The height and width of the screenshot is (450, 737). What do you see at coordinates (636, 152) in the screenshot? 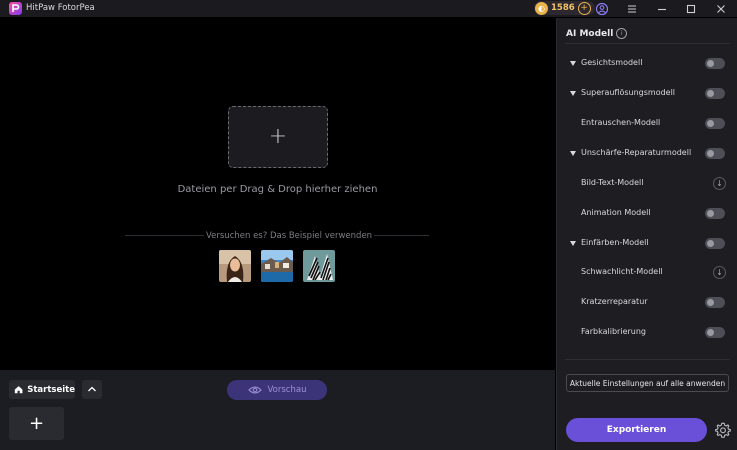
I see `model-label: Unschärfe-Reparaturmodell` at bounding box center [636, 152].